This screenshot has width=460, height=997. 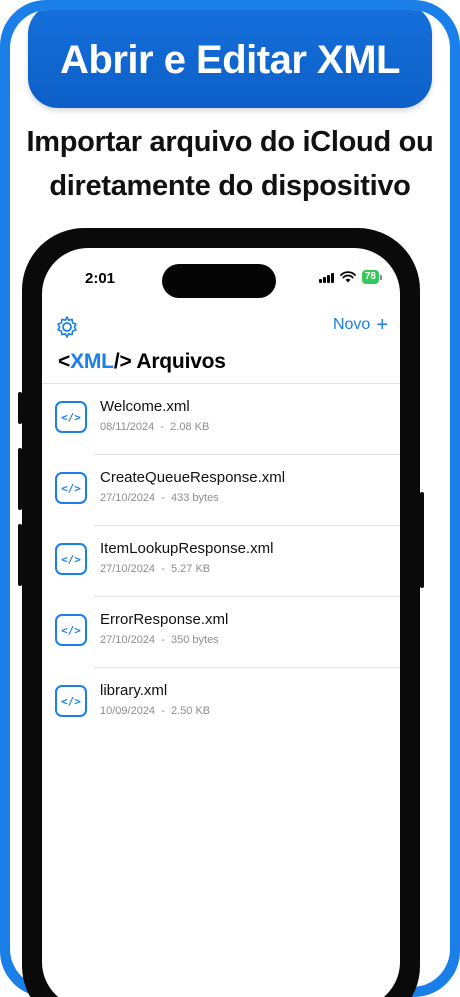 What do you see at coordinates (193, 477) in the screenshot?
I see `file-name: CreateQueueResponse.xml` at bounding box center [193, 477].